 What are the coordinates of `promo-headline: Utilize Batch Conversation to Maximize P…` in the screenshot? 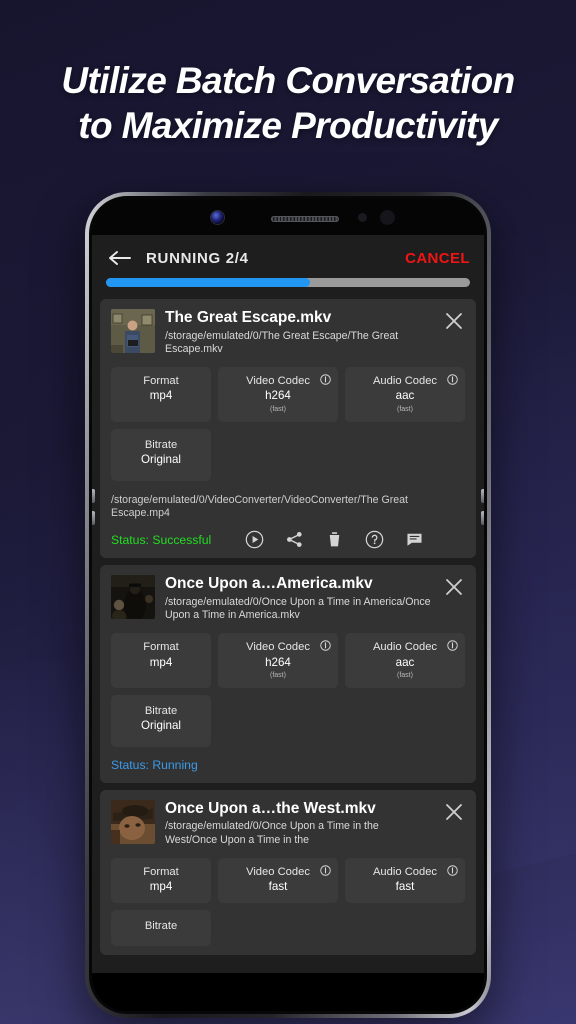 It's located at (288, 103).